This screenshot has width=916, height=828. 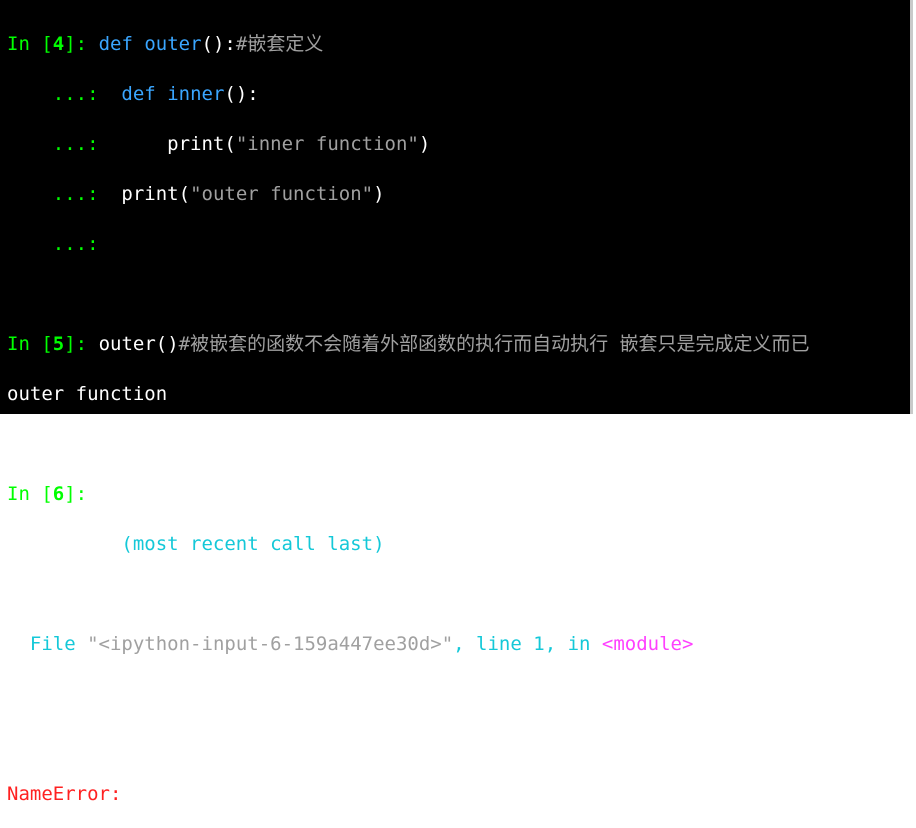 What do you see at coordinates (282, 194) in the screenshot?
I see `string-literal: "outer function"` at bounding box center [282, 194].